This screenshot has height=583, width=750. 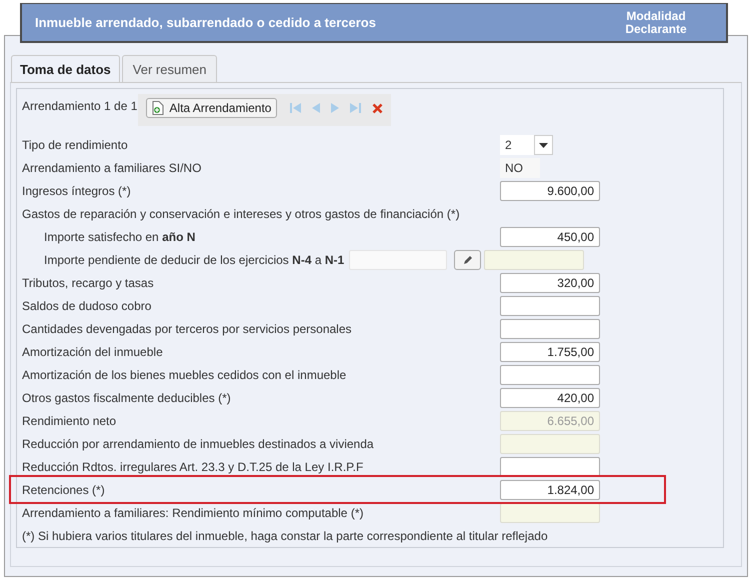 What do you see at coordinates (112, 167) in the screenshot?
I see `field-label: Arrendamiento a familiares SI/NO` at bounding box center [112, 167].